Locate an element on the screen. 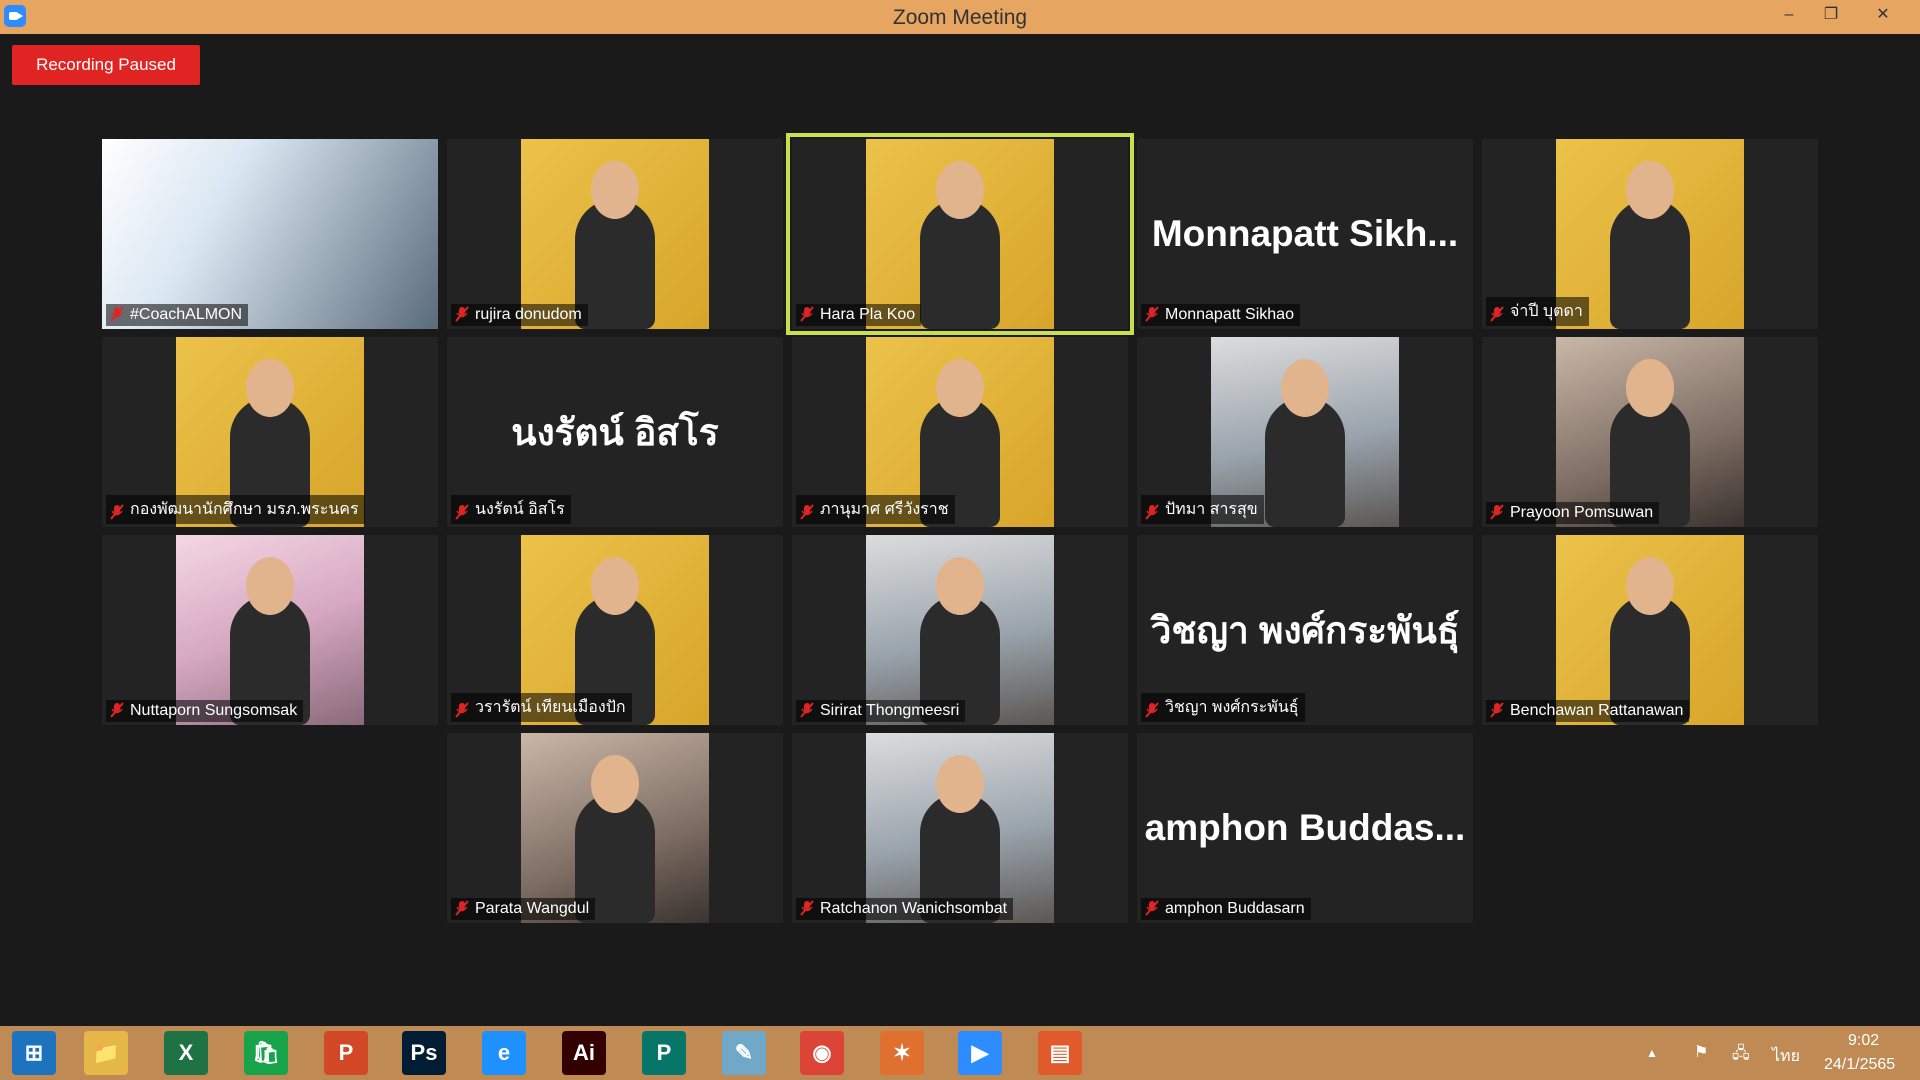  excel-icon: X is located at coordinates (186, 1053).